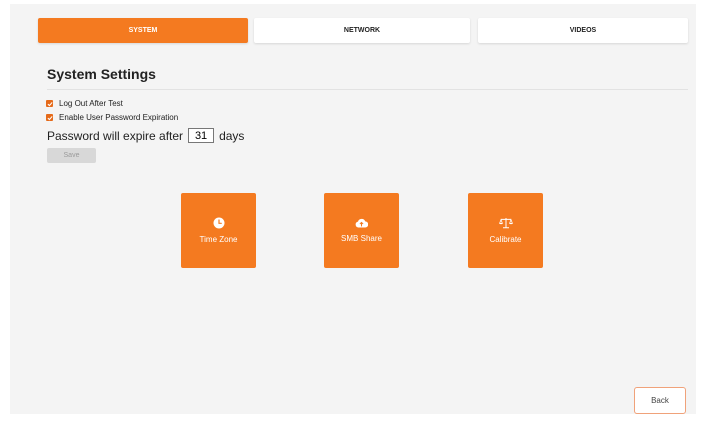 The width and height of the screenshot is (708, 421). I want to click on logout-option: Log Out After Test, so click(84, 103).